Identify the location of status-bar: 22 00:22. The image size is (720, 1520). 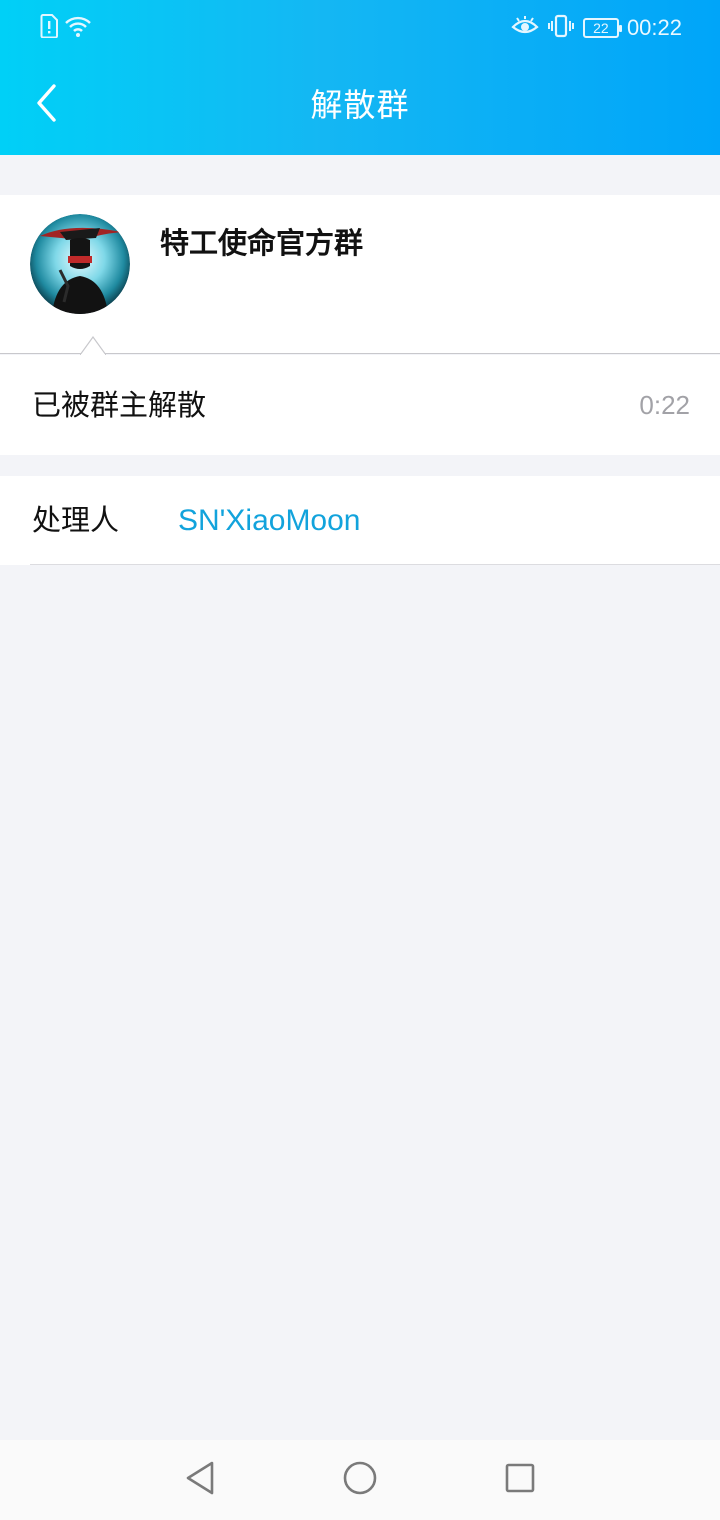
(360, 28).